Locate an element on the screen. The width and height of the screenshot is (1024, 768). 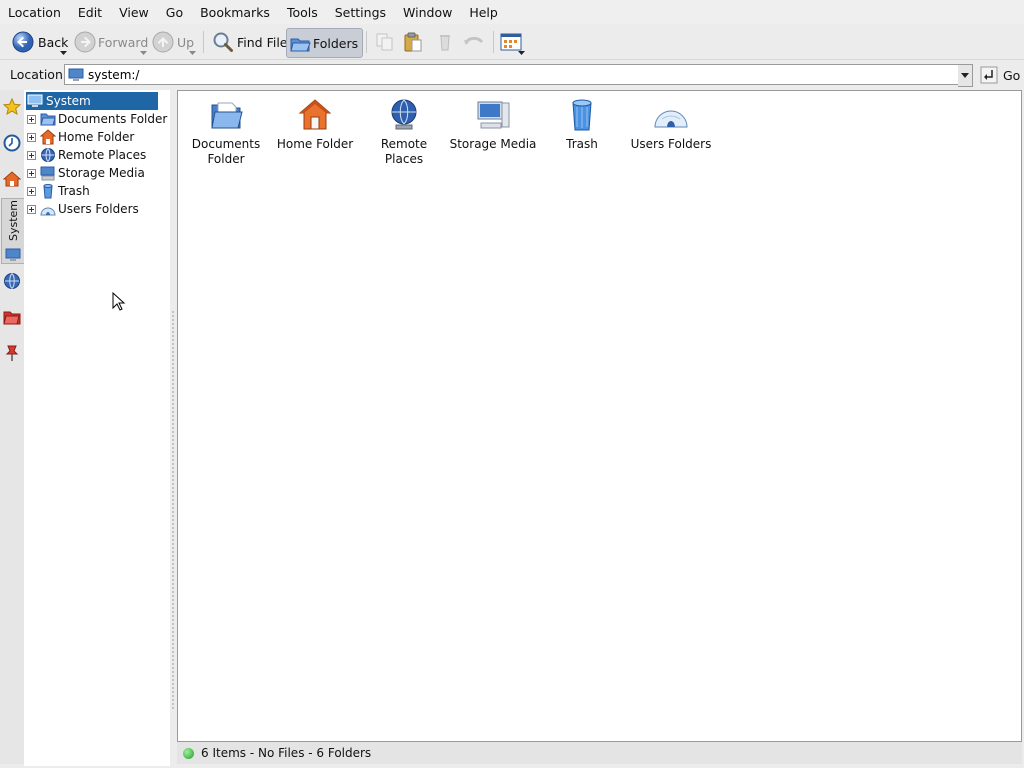
tree-item-label: Remote Places is located at coordinates (102, 155).